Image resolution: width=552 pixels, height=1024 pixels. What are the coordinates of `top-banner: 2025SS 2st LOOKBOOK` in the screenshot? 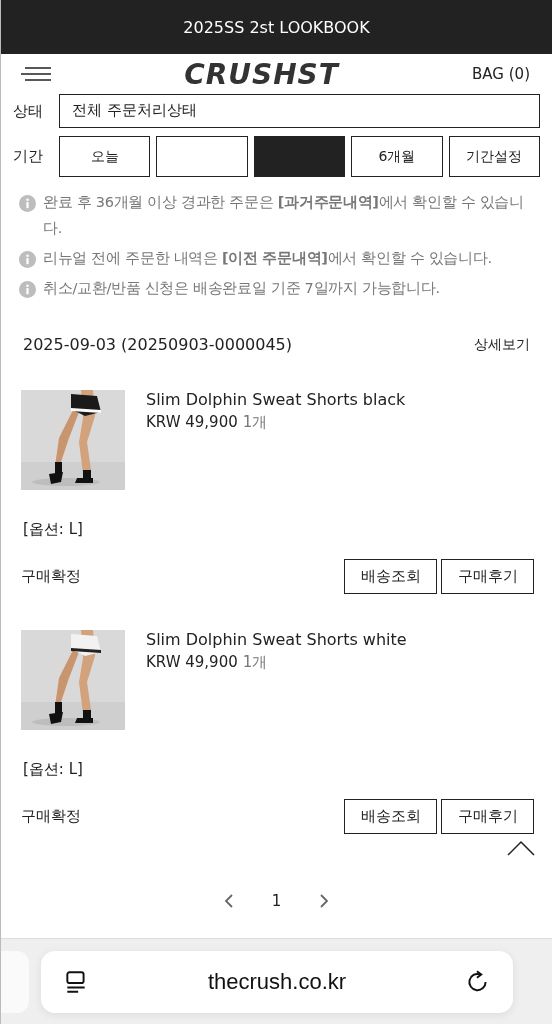 It's located at (276, 27).